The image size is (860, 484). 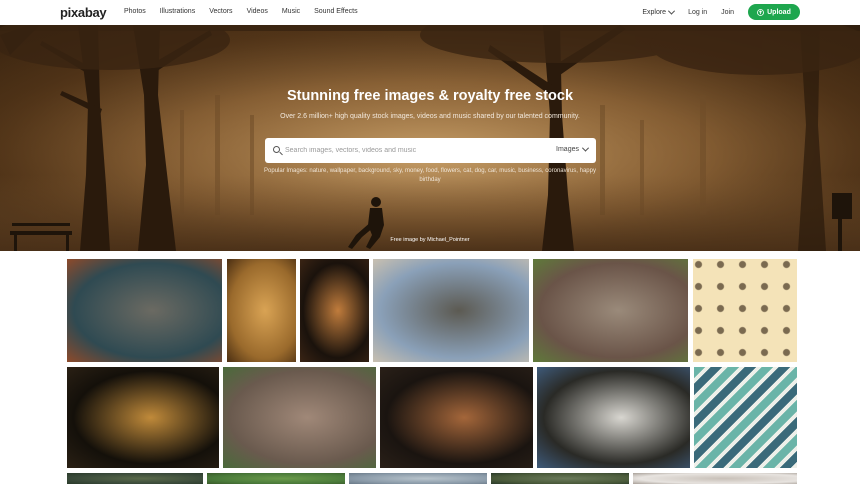 I want to click on gallery-image-bee-macro, so click(x=143, y=417).